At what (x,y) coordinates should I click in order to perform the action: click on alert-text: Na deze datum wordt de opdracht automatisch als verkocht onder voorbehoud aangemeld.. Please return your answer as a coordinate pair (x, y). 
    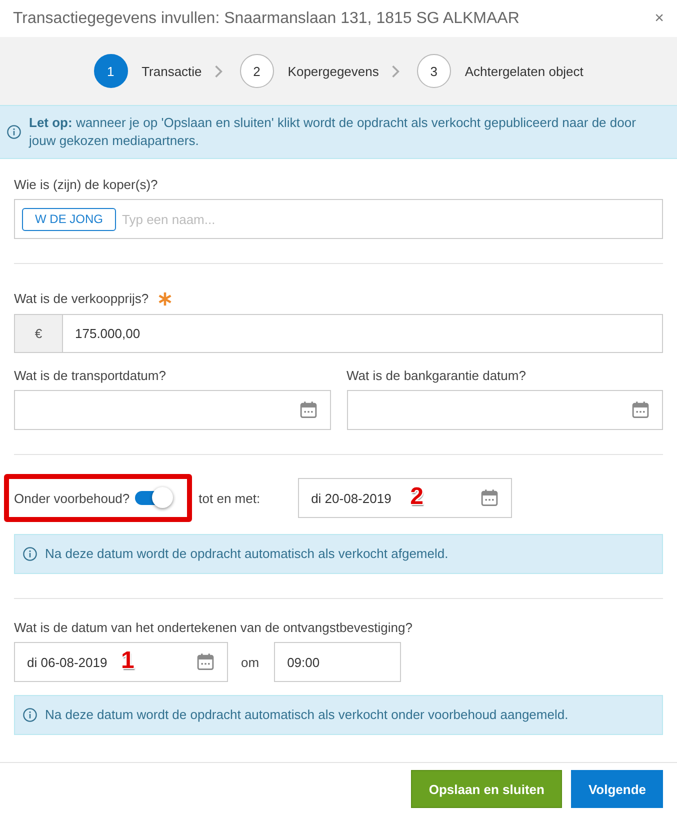
    Looking at the image, I should click on (306, 715).